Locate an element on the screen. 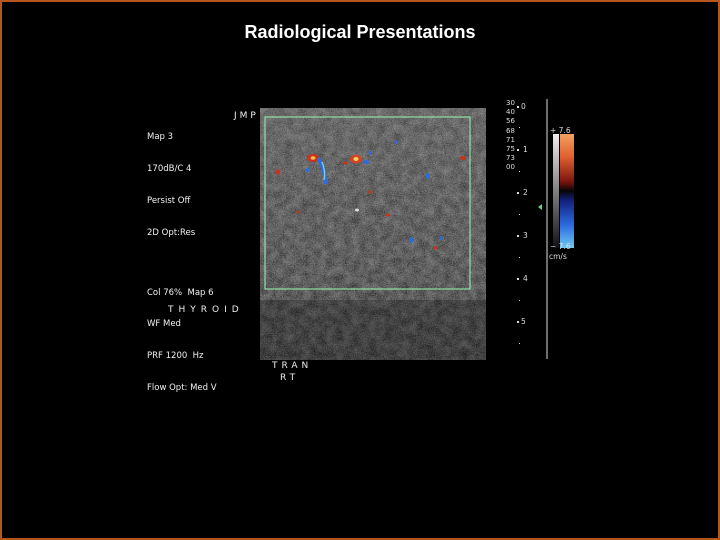 The height and width of the screenshot is (540, 720). color-setting-line: Flow Opt: Med V is located at coordinates (182, 387).